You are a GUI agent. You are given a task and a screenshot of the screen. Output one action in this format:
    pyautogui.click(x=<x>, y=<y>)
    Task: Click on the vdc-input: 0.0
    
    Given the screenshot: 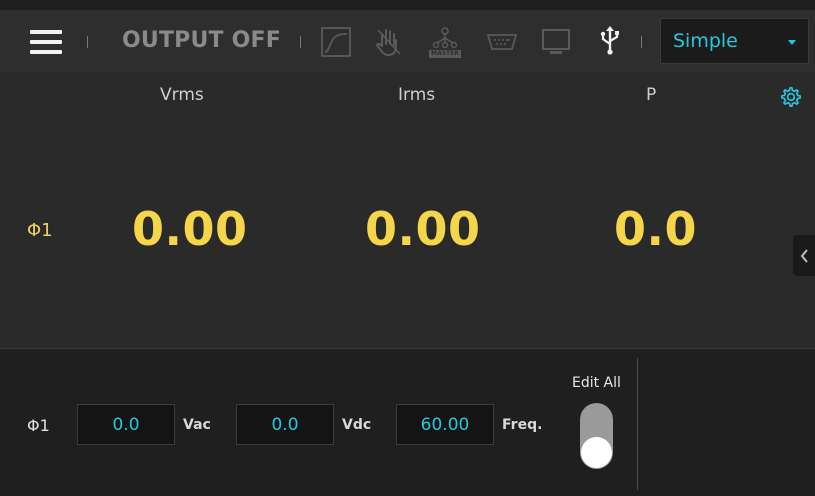 What is the action you would take?
    pyautogui.click(x=285, y=424)
    